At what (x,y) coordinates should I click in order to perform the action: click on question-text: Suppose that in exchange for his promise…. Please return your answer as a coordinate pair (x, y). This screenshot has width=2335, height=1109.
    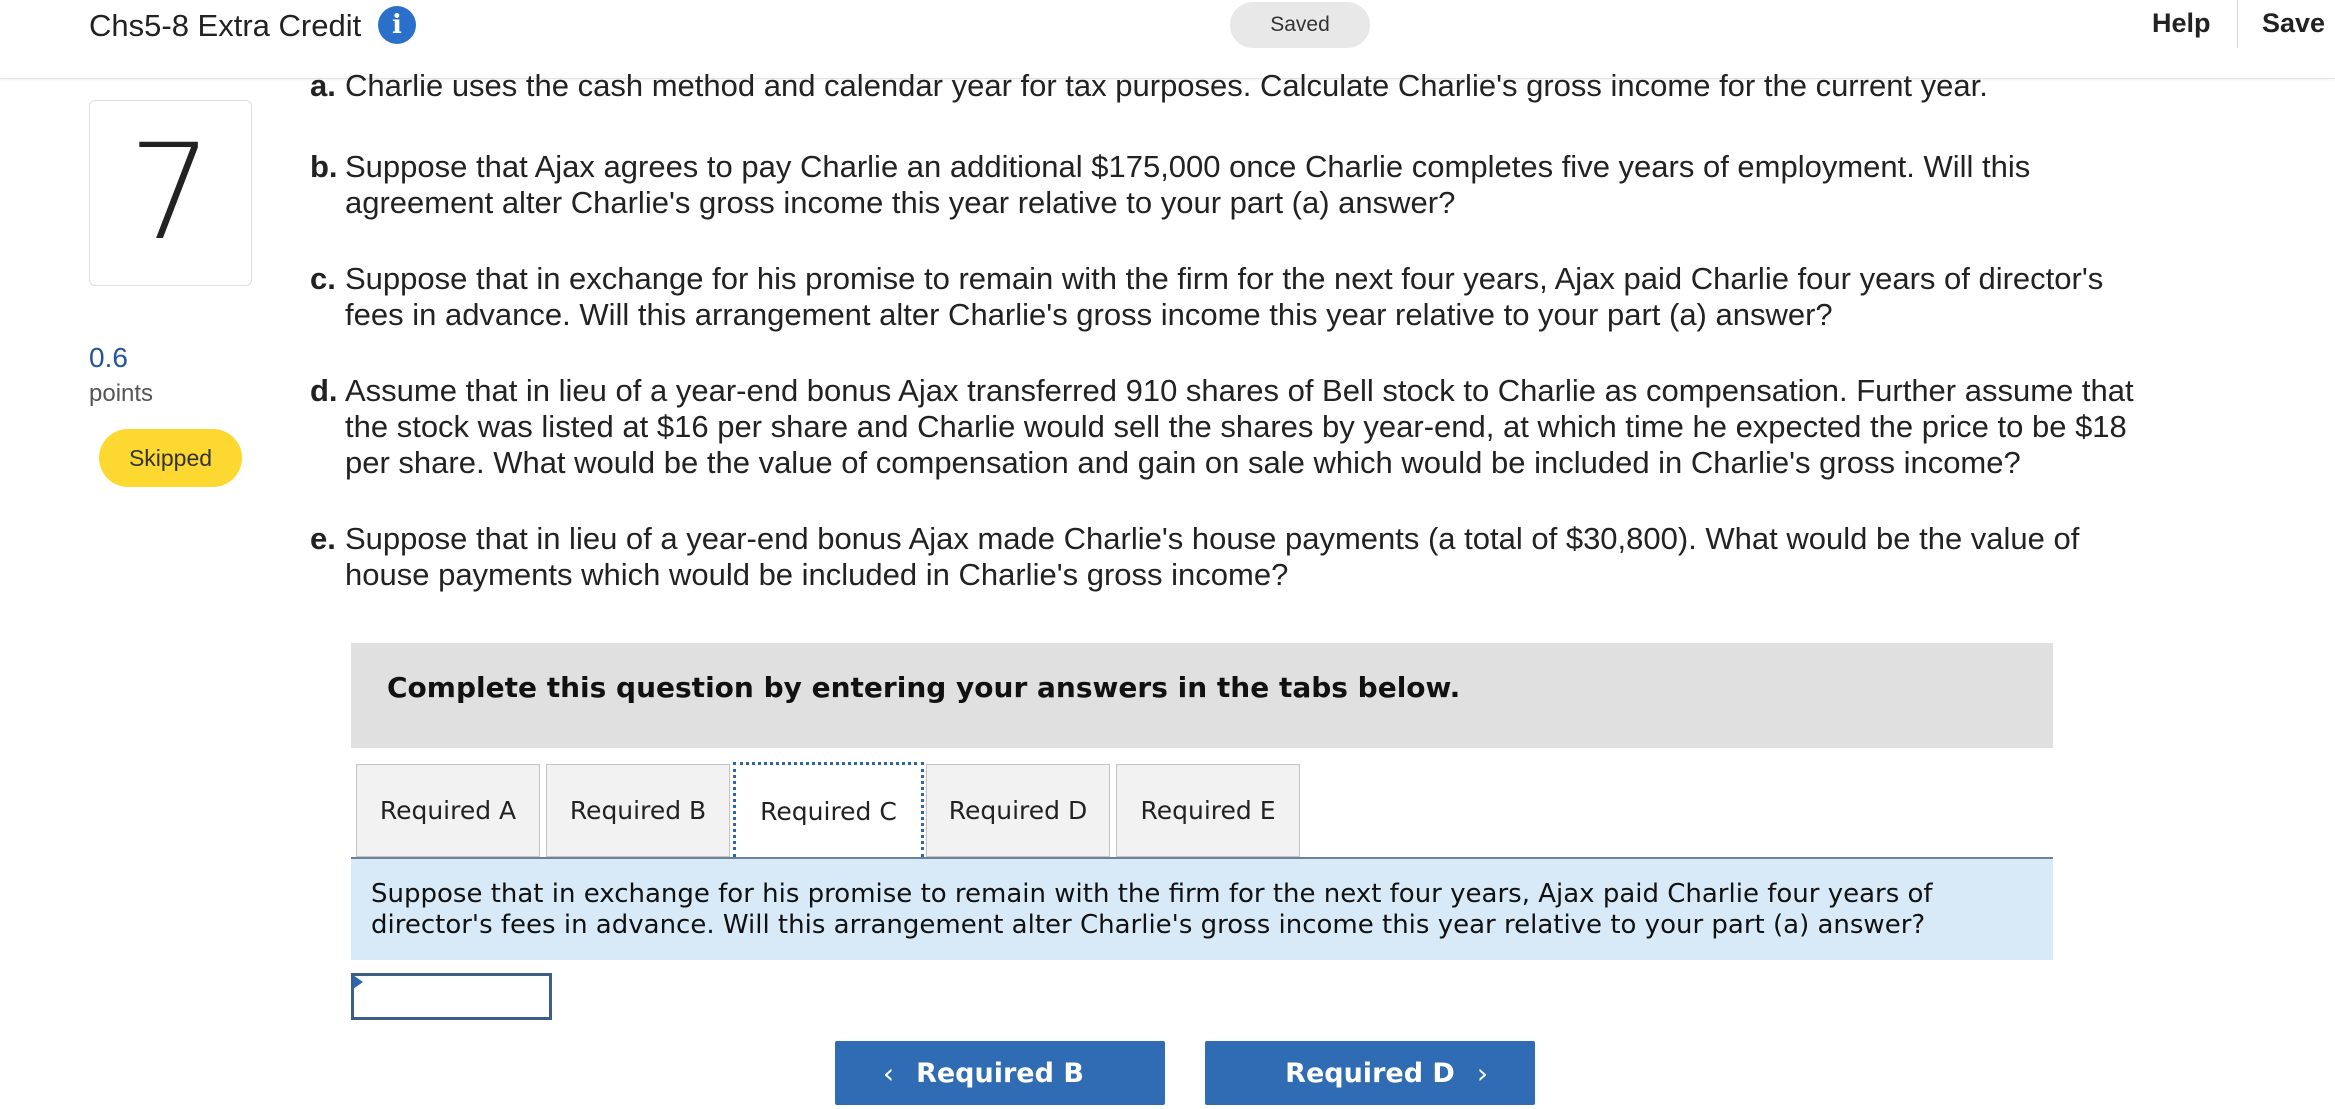
    Looking at the image, I should click on (1224, 296).